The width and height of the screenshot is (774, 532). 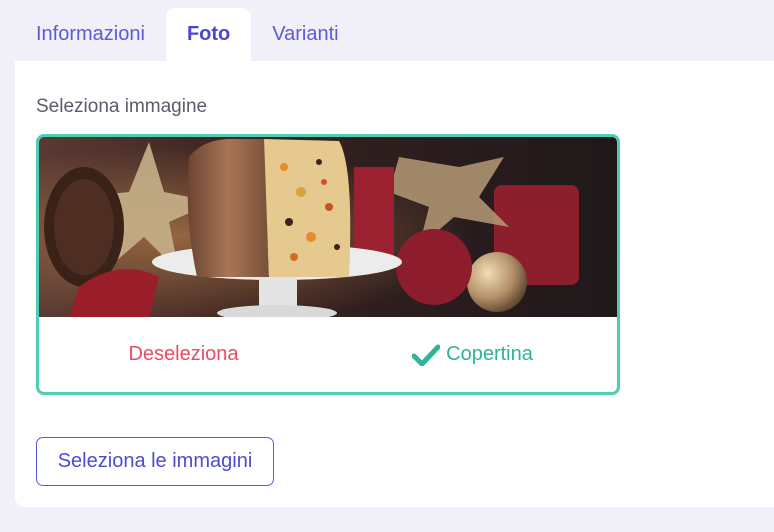 I want to click on tab-bar: Informazioni Foto Varianti, so click(x=187, y=34).